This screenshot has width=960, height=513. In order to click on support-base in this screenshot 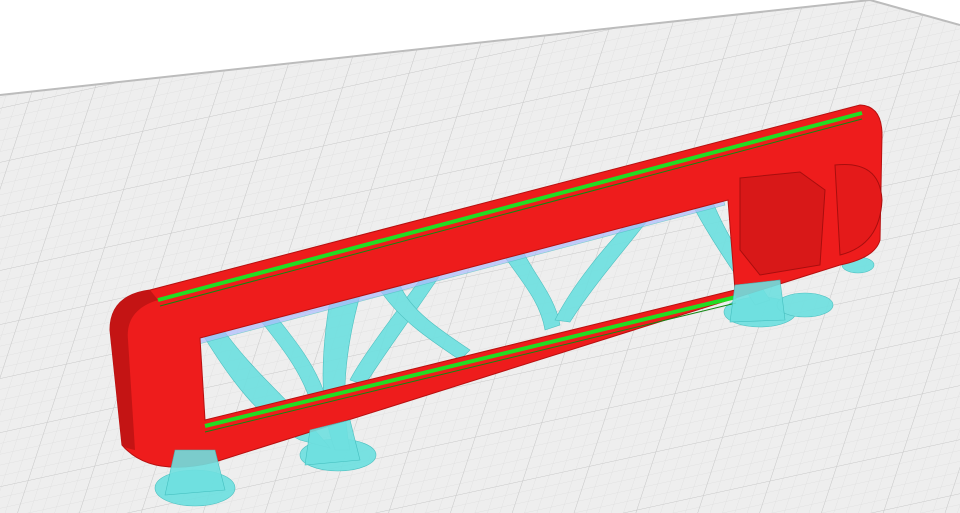, I will do `click(805, 305)`.